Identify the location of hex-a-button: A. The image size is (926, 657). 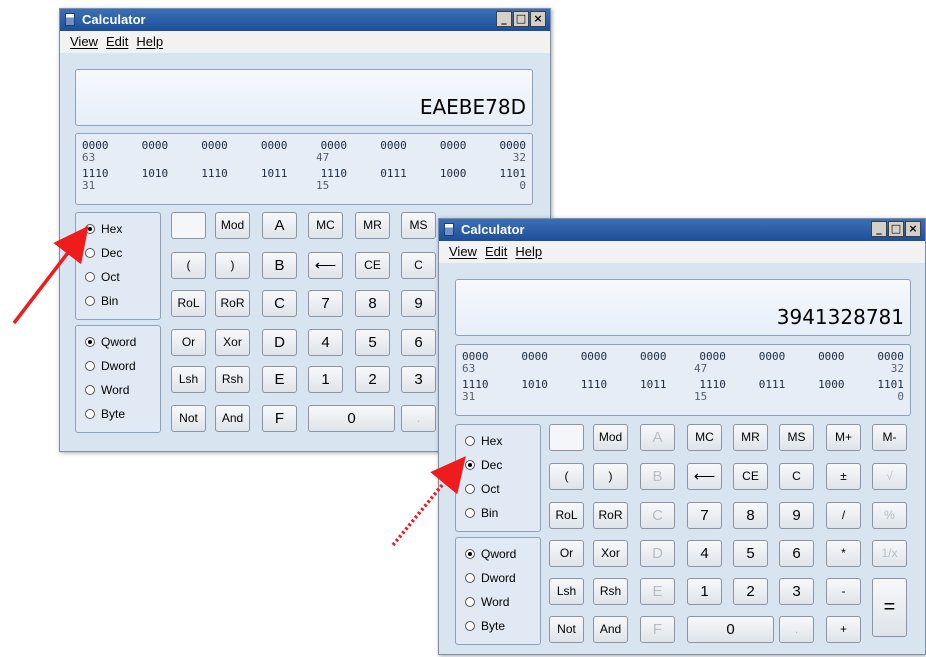
(657, 437).